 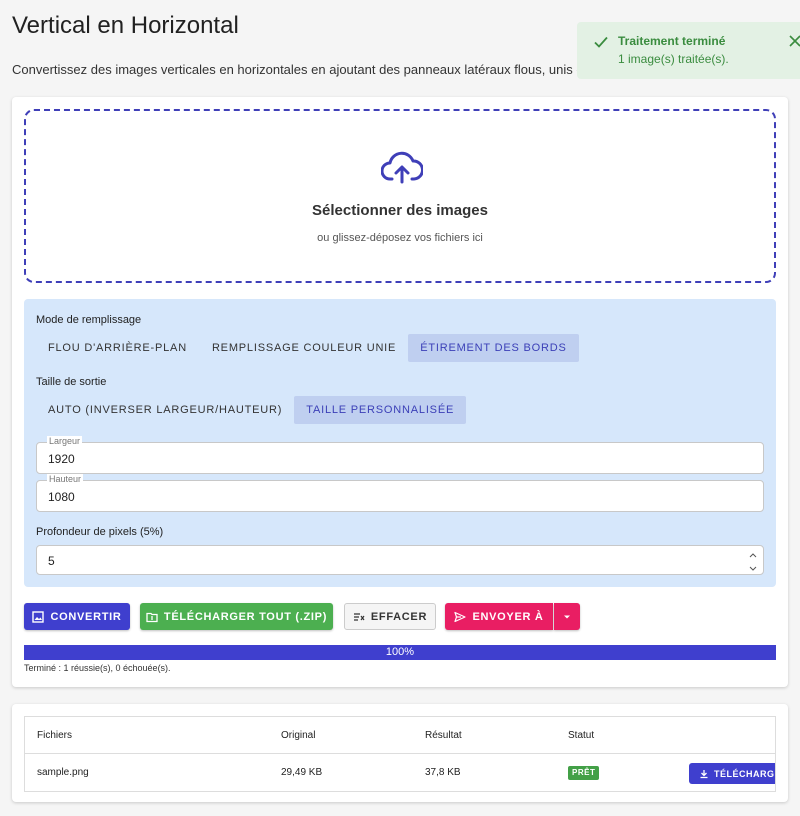 I want to click on download-button: Télécharger, so click(x=732, y=773).